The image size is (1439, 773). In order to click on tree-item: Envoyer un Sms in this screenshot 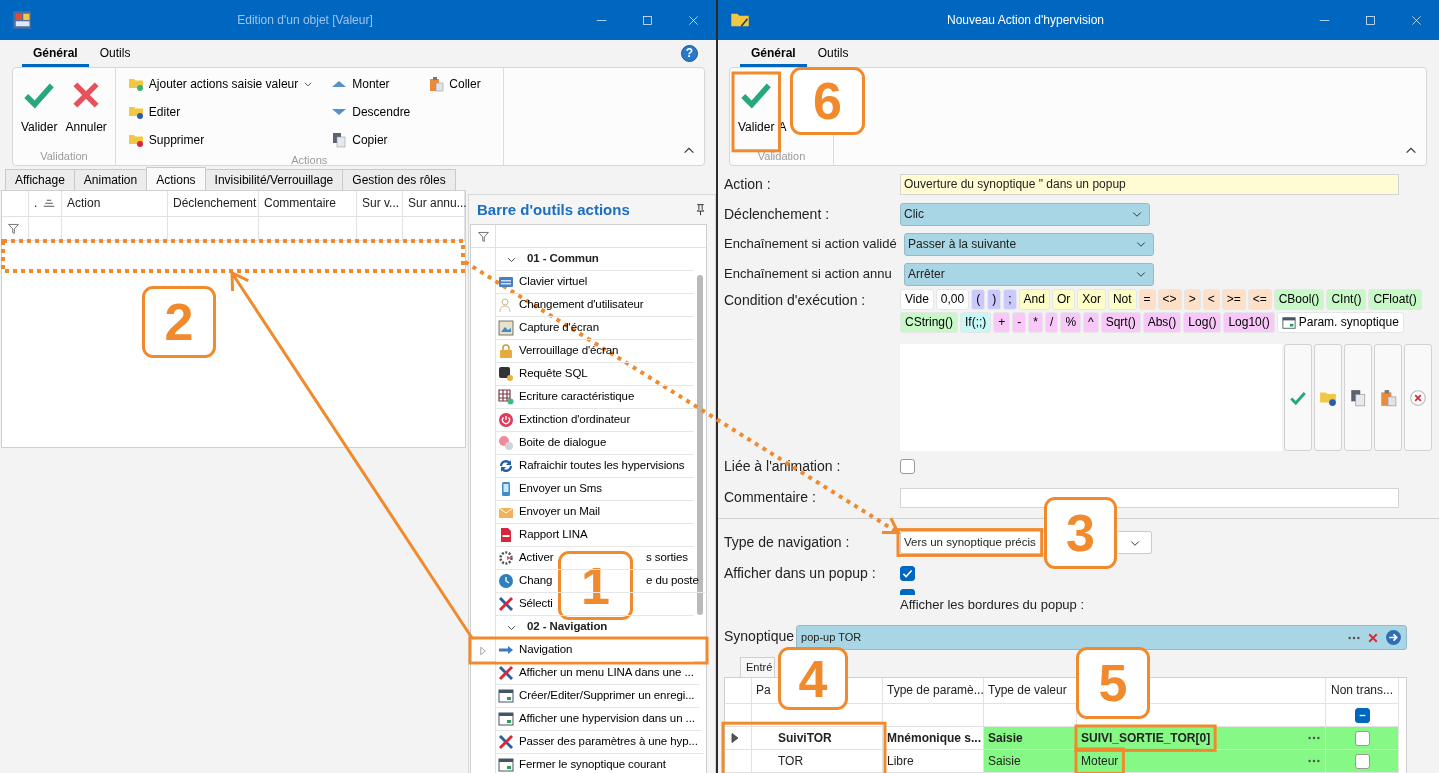, I will do `click(595, 489)`.